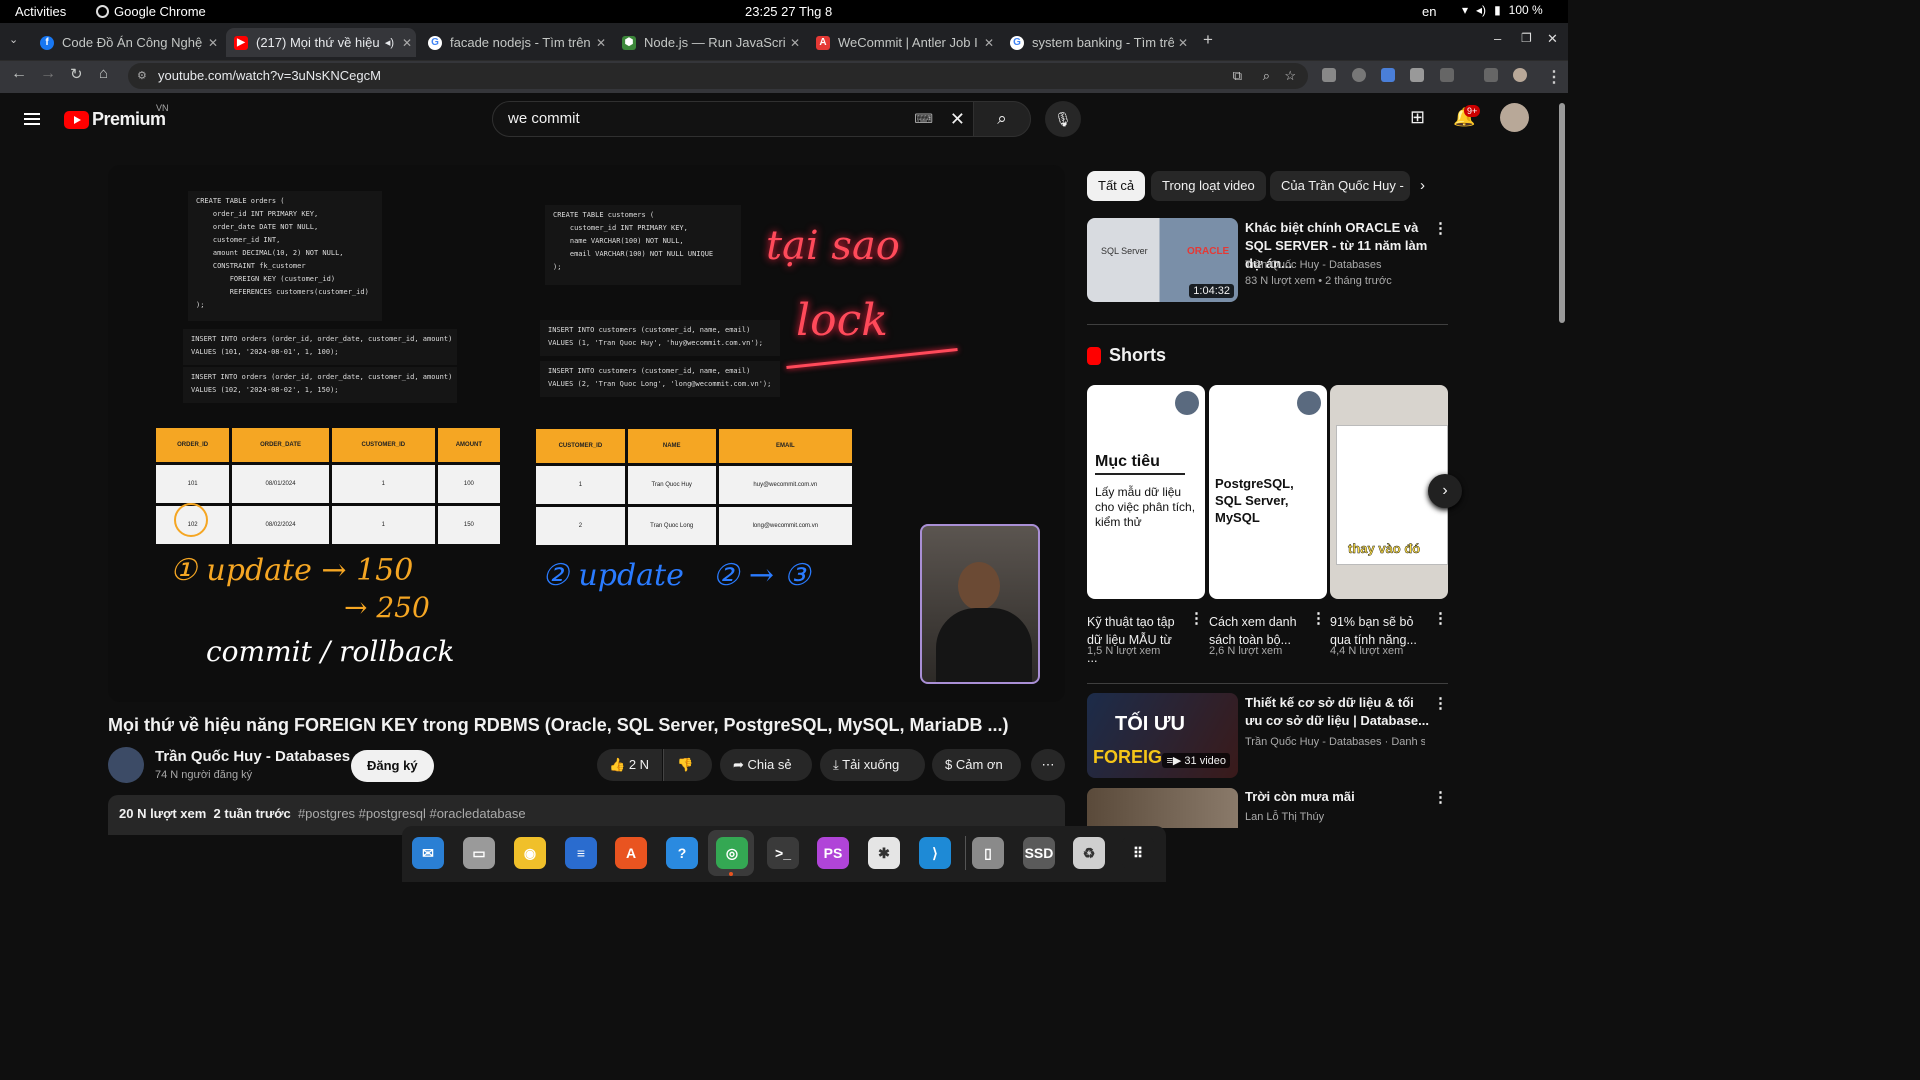 The width and height of the screenshot is (1920, 1080). What do you see at coordinates (40, 11) in the screenshot?
I see `activities-button: Activities` at bounding box center [40, 11].